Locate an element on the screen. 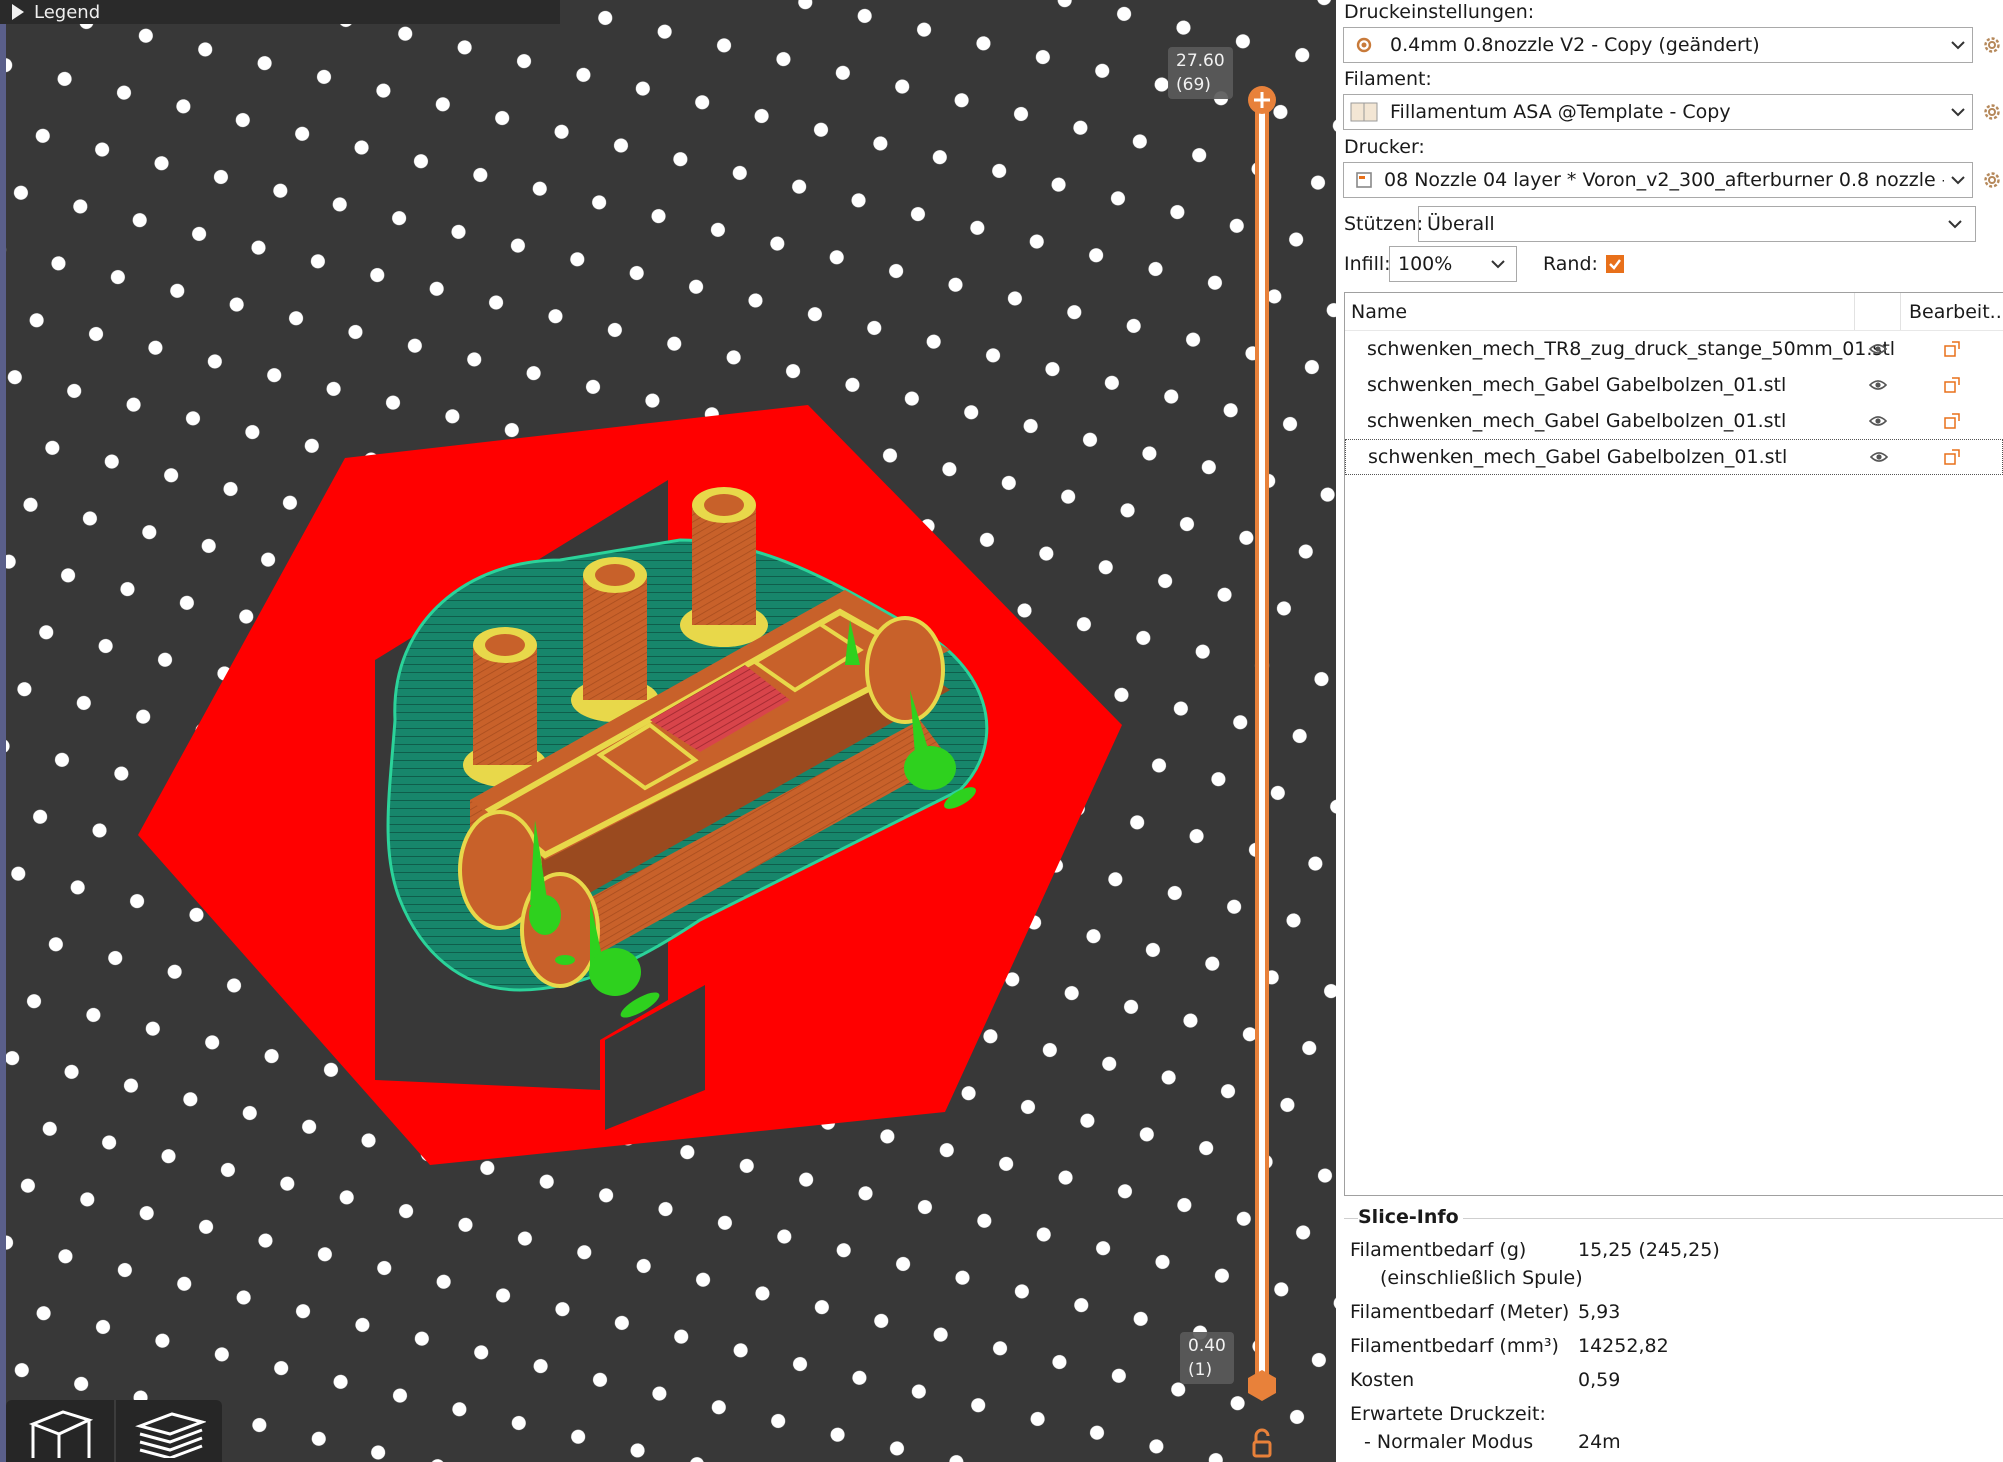 This screenshot has height=1462, width=2003. infill-value: 100% is located at coordinates (1425, 264).